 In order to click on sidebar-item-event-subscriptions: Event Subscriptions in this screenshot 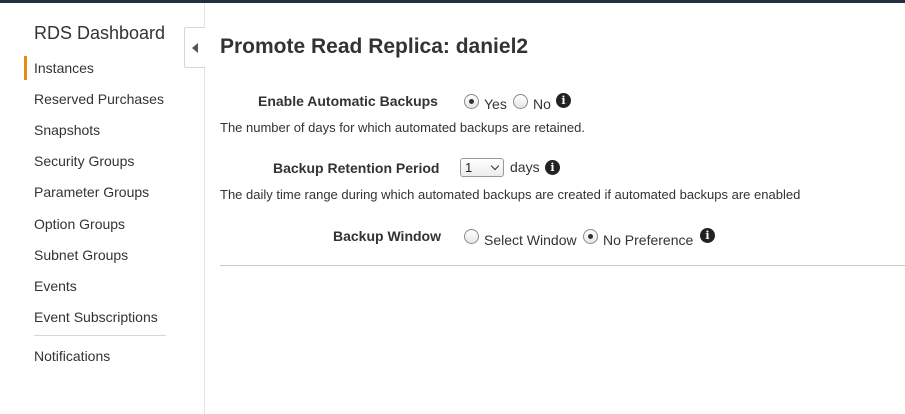, I will do `click(96, 317)`.